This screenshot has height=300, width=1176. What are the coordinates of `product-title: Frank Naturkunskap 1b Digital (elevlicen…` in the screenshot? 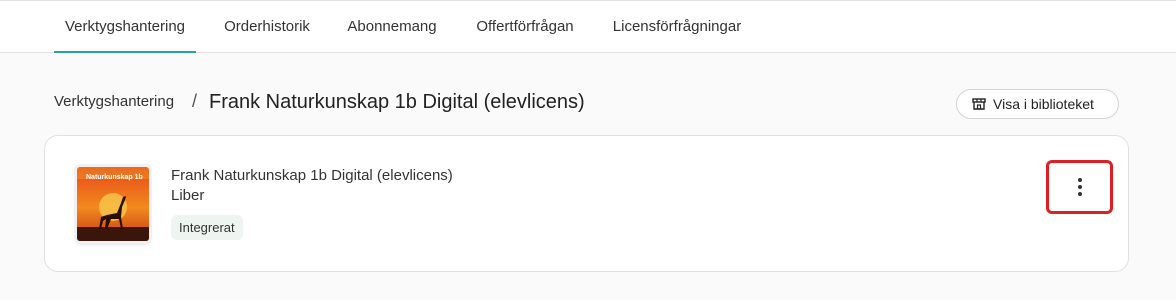 It's located at (312, 175).